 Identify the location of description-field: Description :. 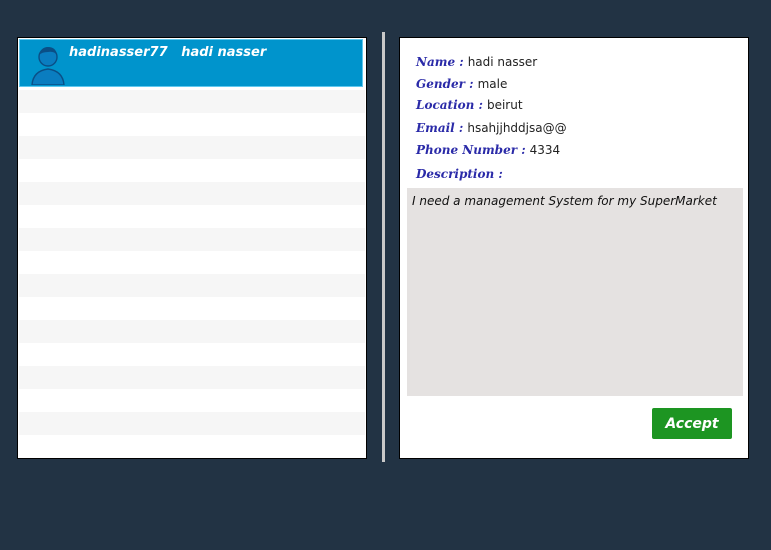
(459, 174).